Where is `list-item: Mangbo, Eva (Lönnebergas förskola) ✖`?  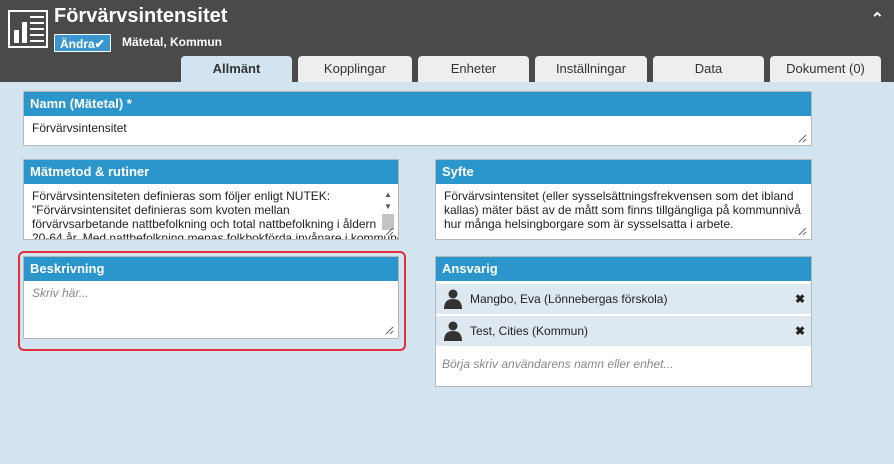 list-item: Mangbo, Eva (Lönnebergas förskola) ✖ is located at coordinates (623, 299).